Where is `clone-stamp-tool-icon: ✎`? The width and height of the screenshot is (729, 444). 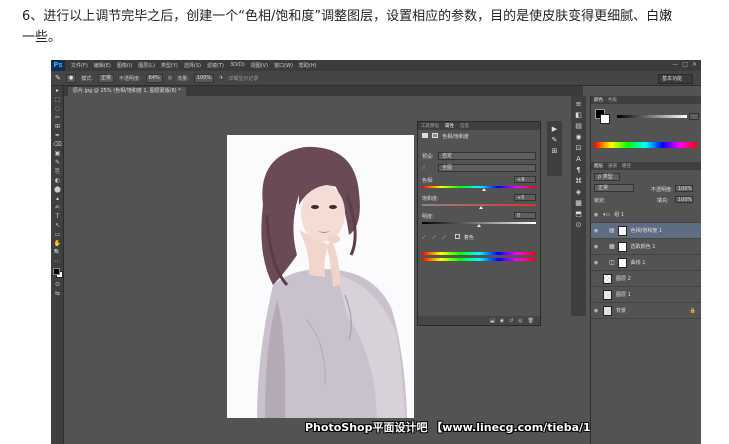 clone-stamp-tool-icon: ✎ is located at coordinates (57, 162).